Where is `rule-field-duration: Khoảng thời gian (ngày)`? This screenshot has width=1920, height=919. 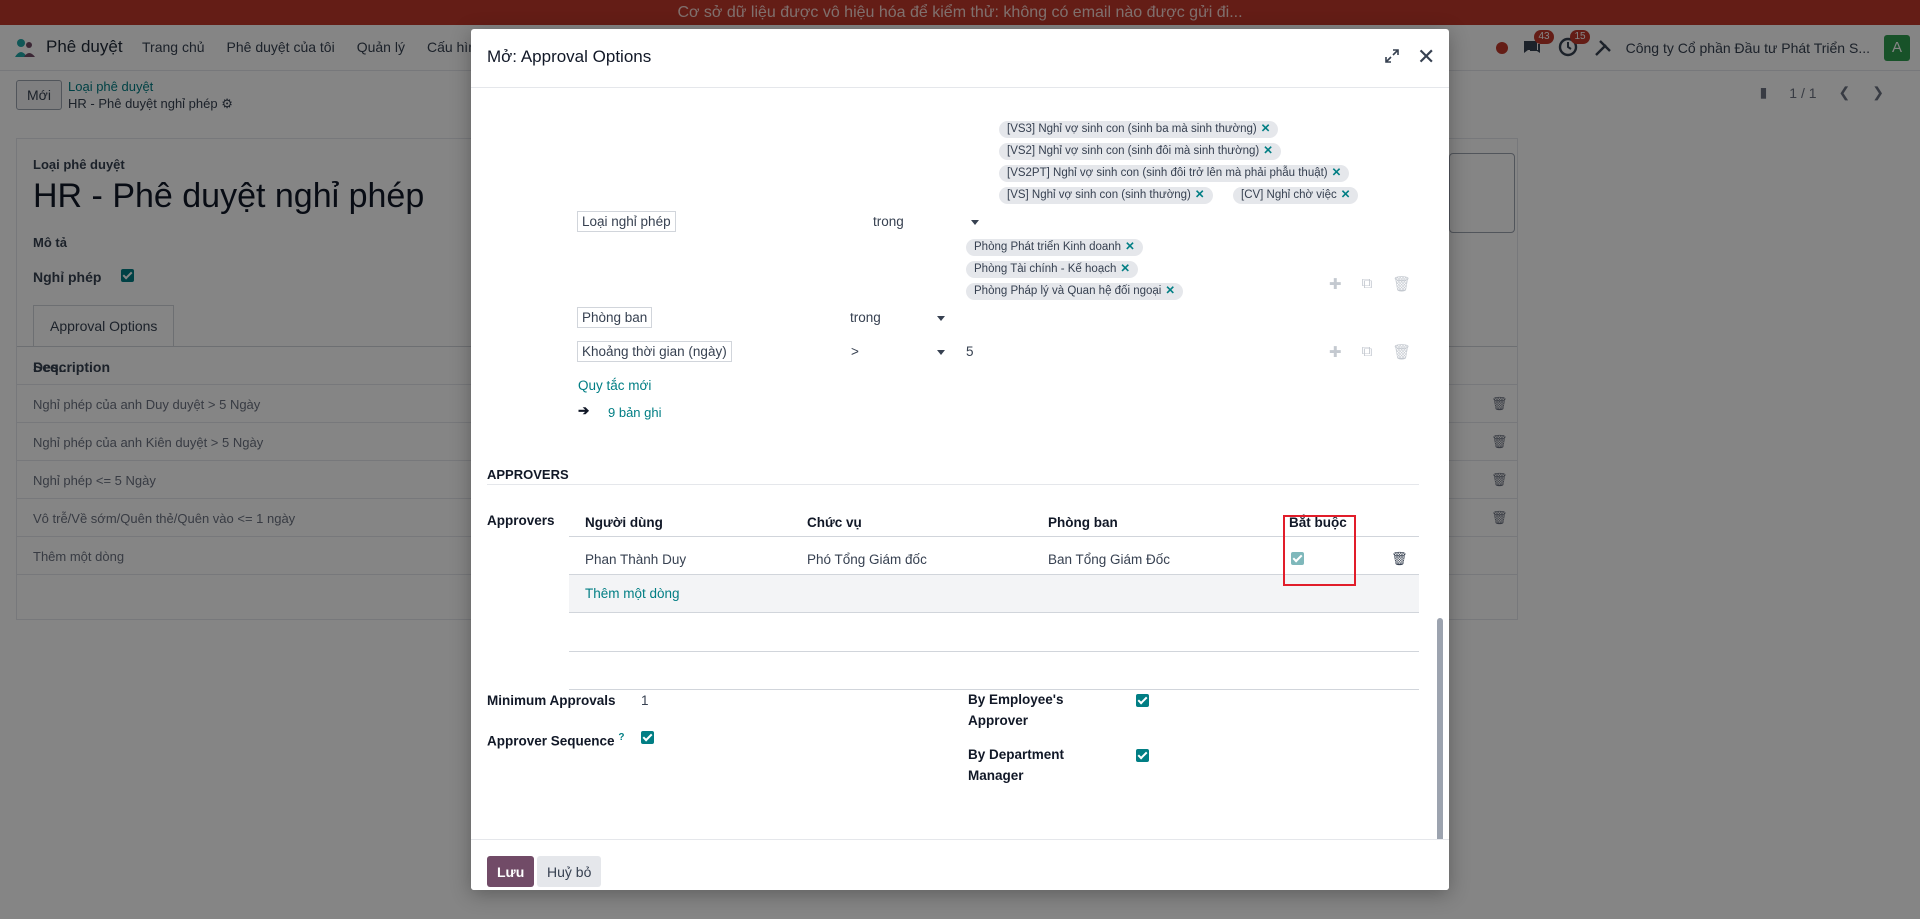 rule-field-duration: Khoảng thời gian (ngày) is located at coordinates (654, 351).